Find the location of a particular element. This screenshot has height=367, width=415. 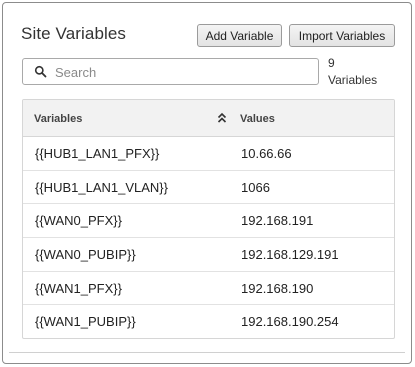

search-input: Search is located at coordinates (170, 71).